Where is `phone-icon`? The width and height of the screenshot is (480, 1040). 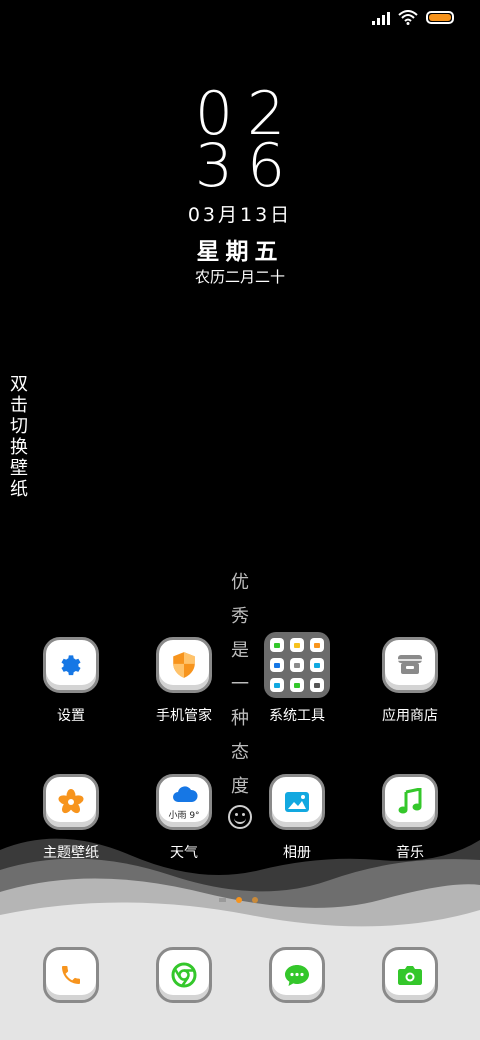
phone-icon is located at coordinates (71, 975).